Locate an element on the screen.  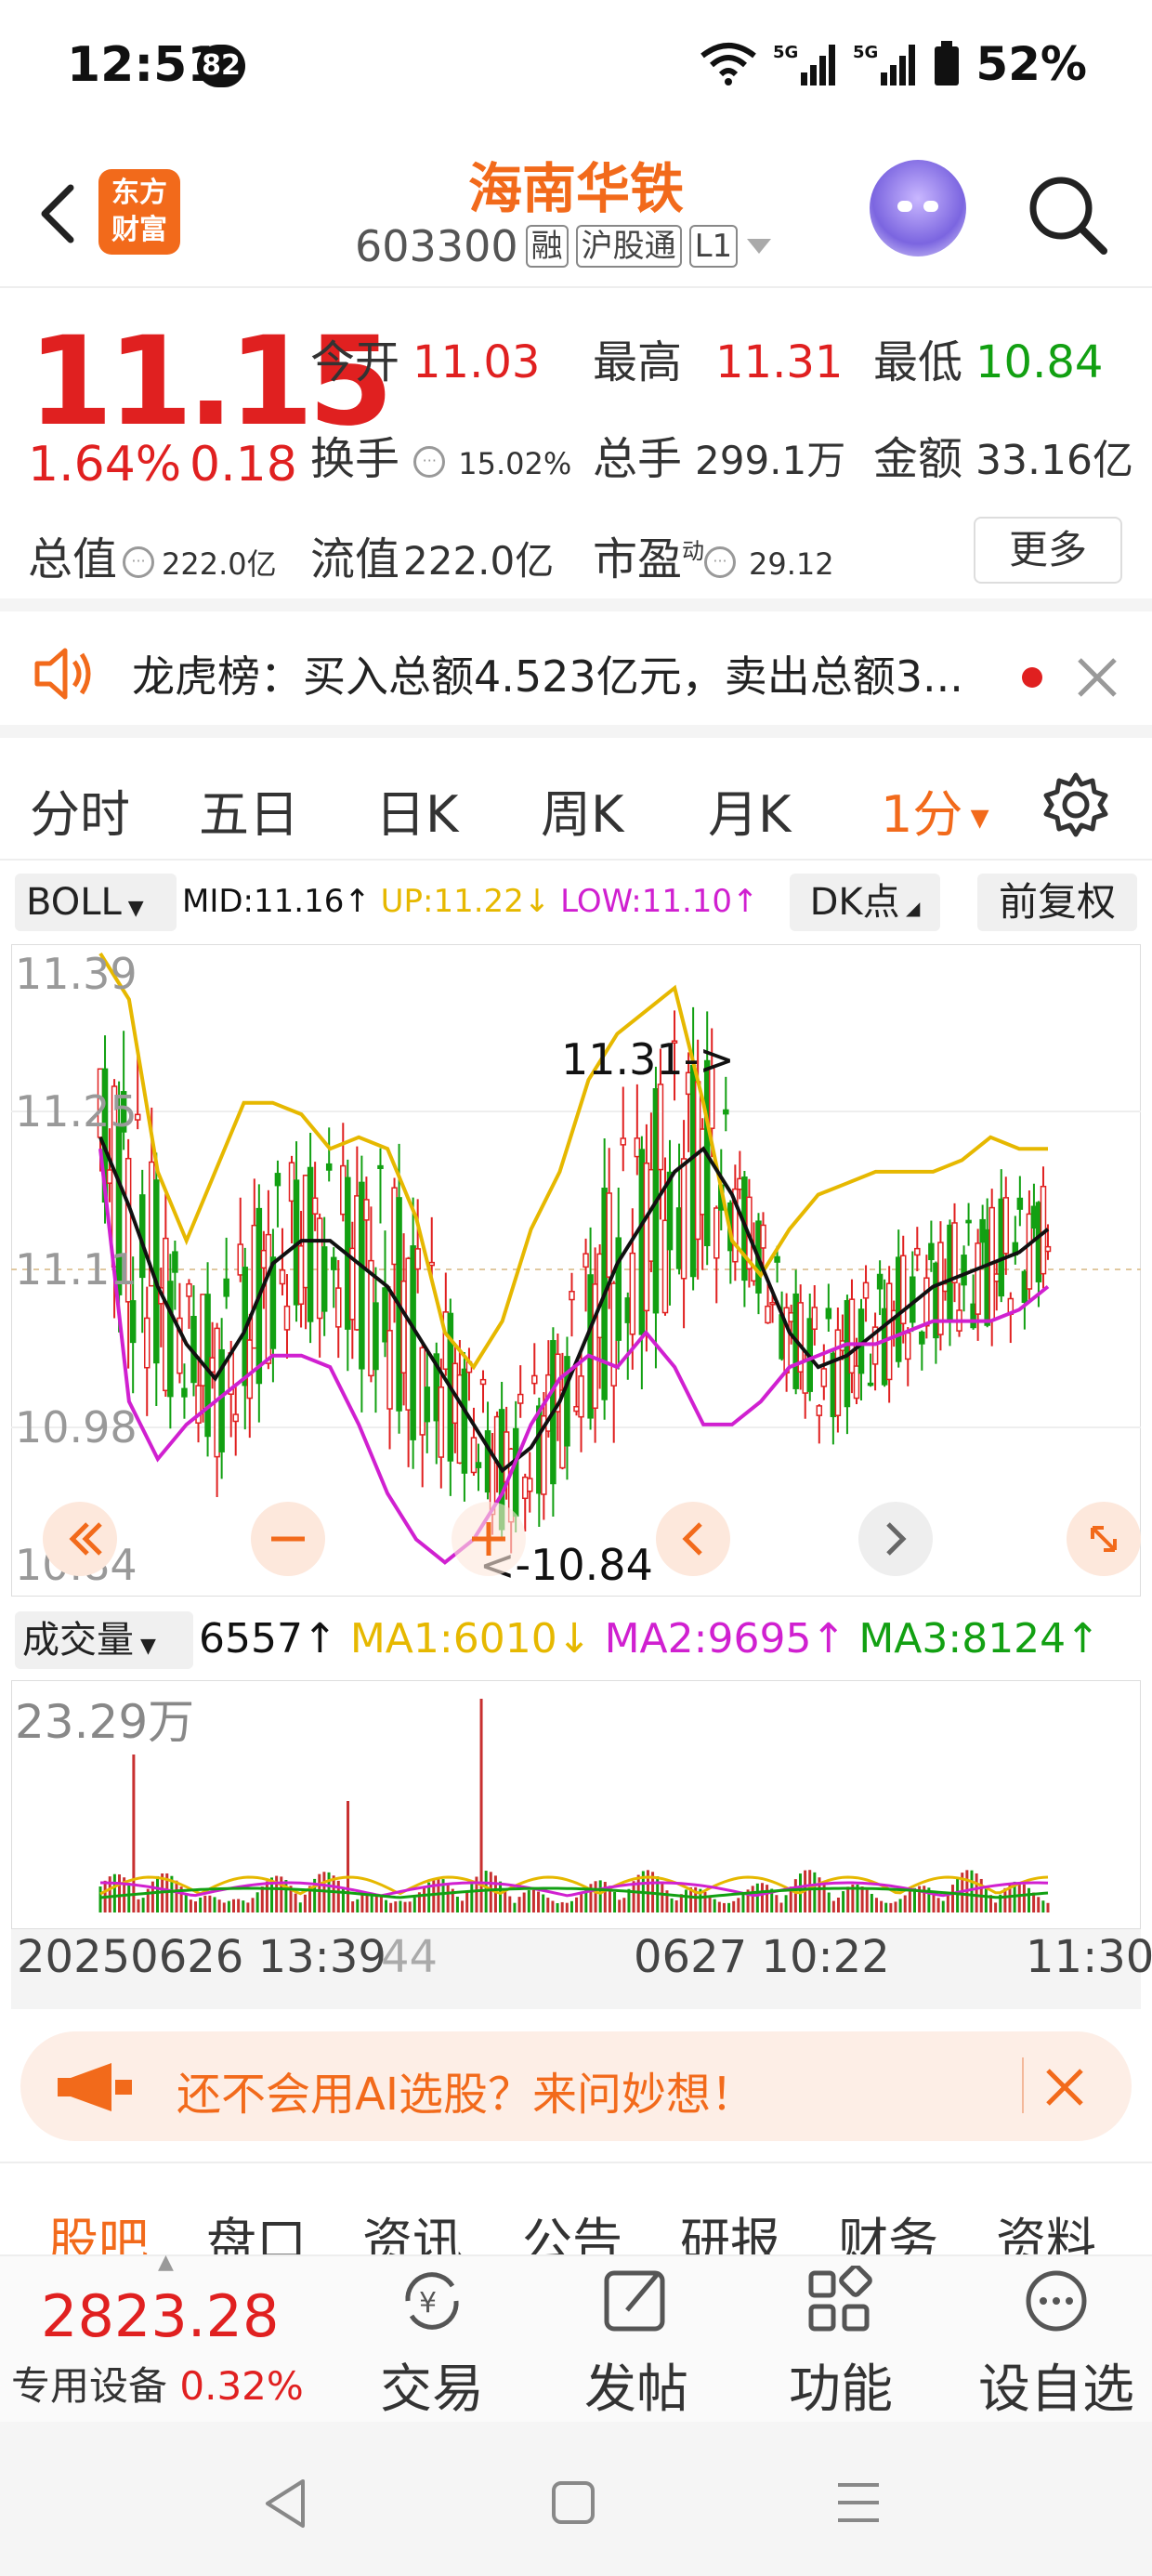
volume-indicator-name: 成交量 is located at coordinates (78, 1640).